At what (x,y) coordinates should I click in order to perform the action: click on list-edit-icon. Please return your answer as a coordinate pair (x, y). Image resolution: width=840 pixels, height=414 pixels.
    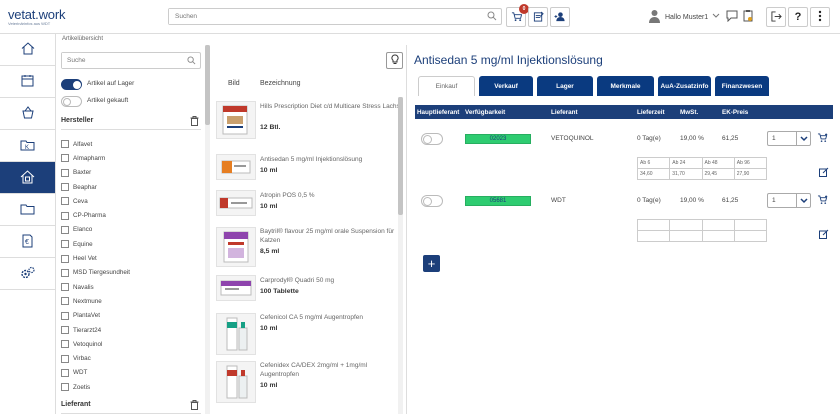
    Looking at the image, I should click on (538, 17).